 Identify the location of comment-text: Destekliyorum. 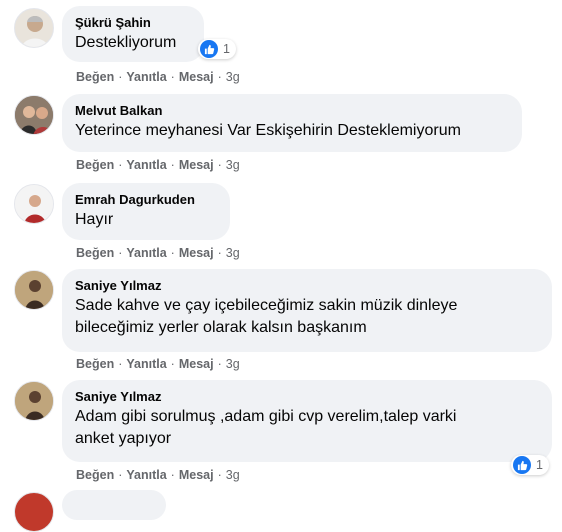
(126, 42).